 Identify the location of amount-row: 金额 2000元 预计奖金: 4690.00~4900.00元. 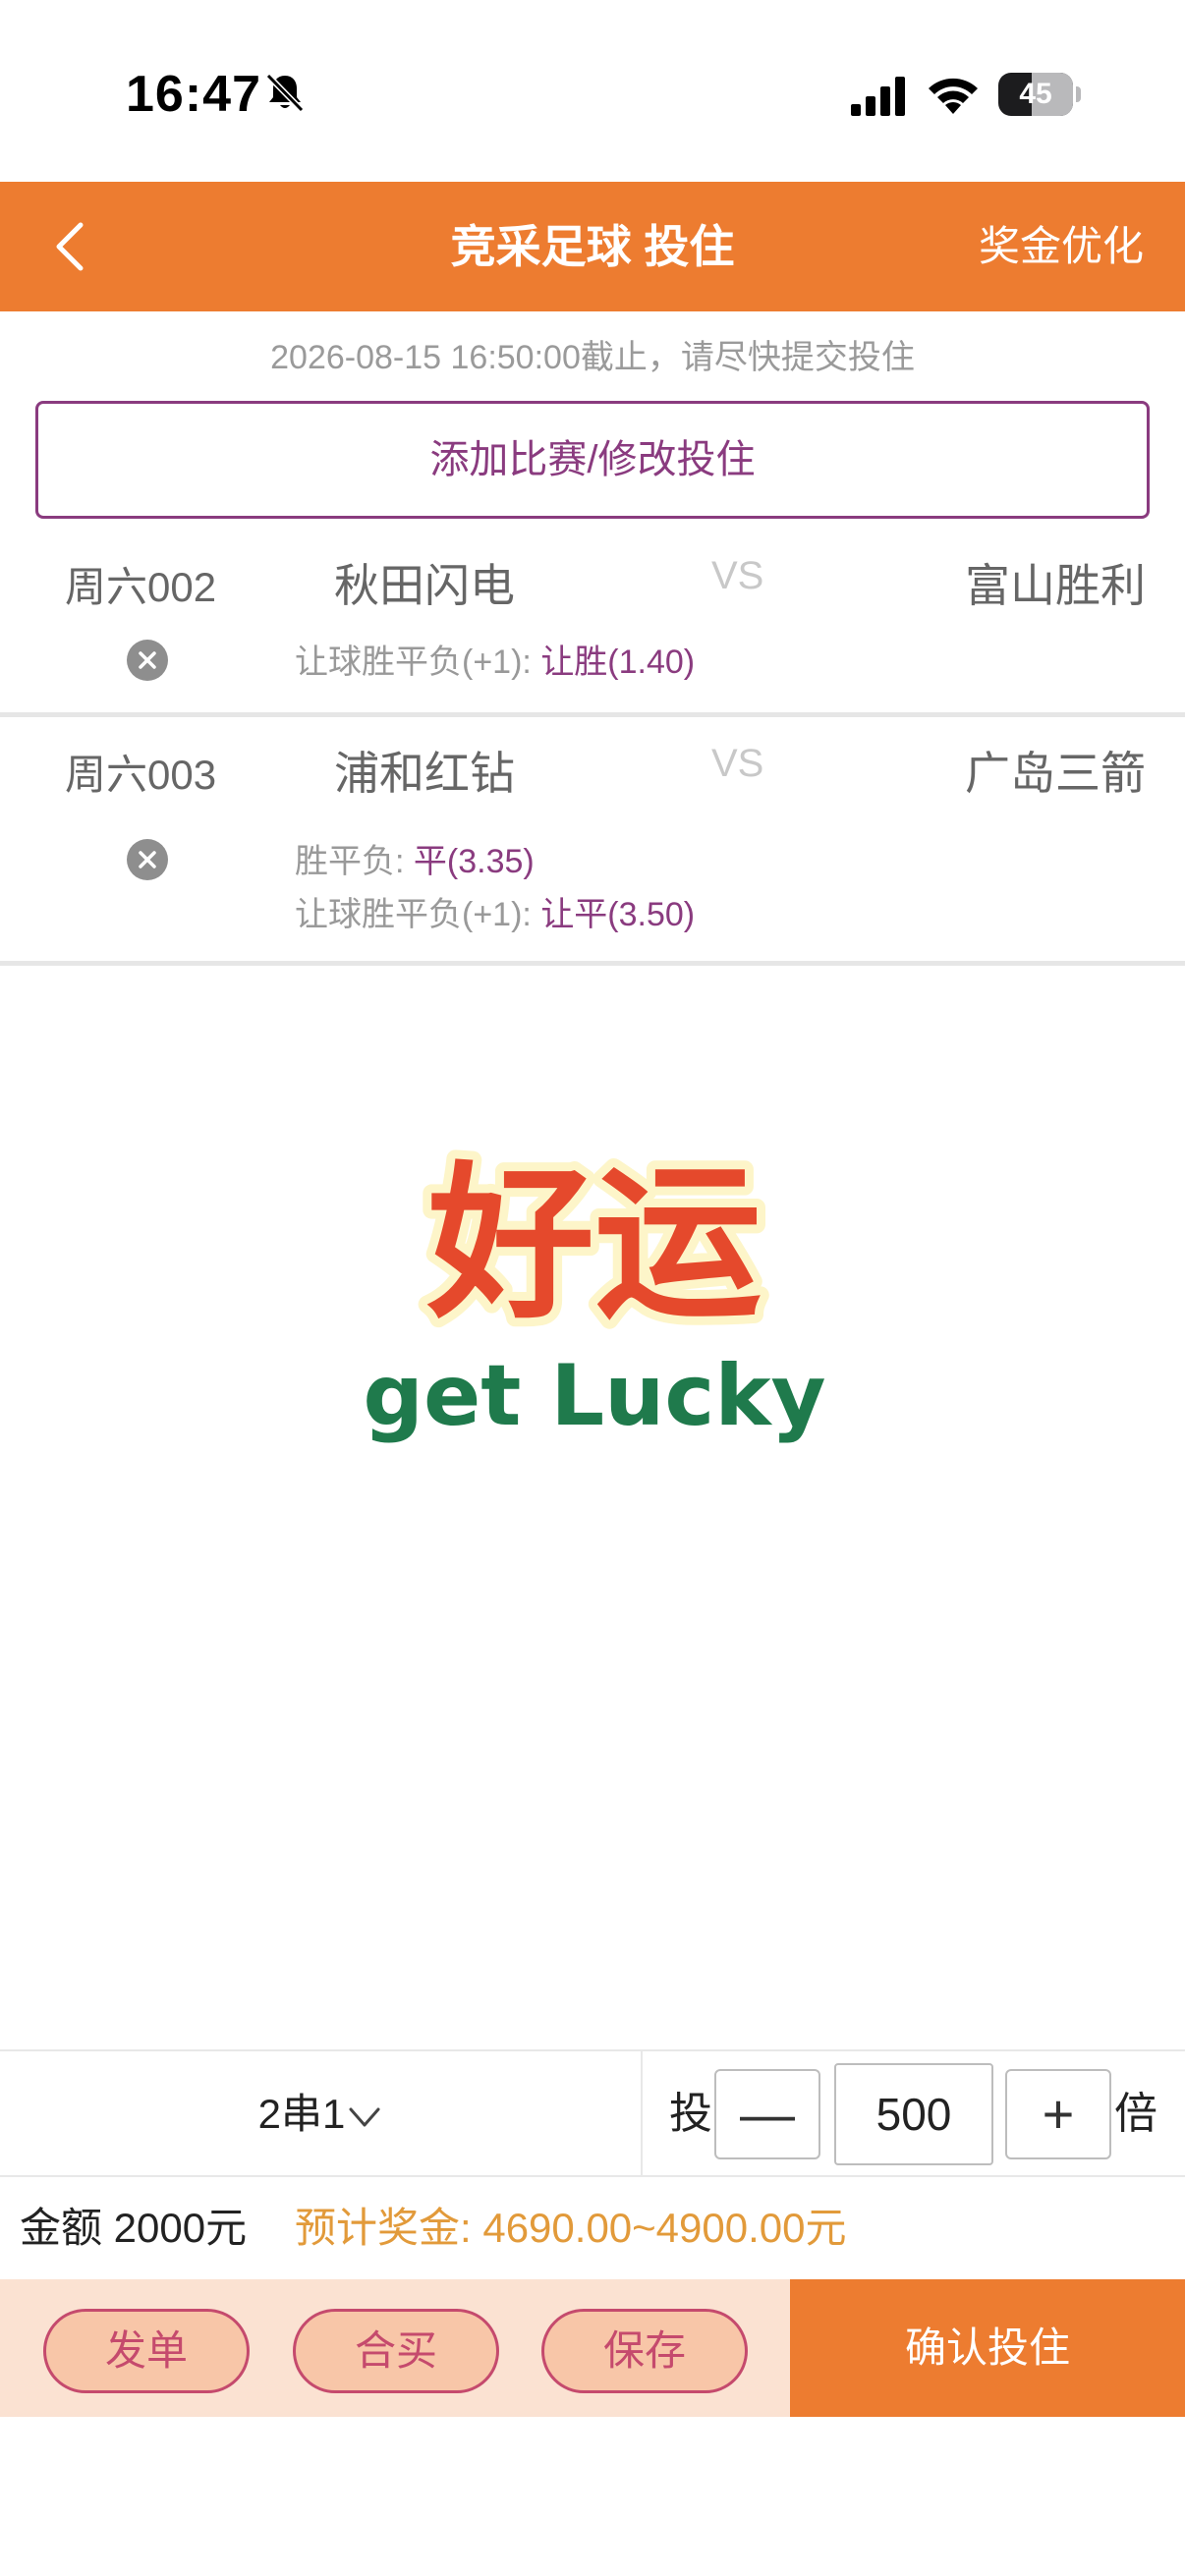
(592, 2228).